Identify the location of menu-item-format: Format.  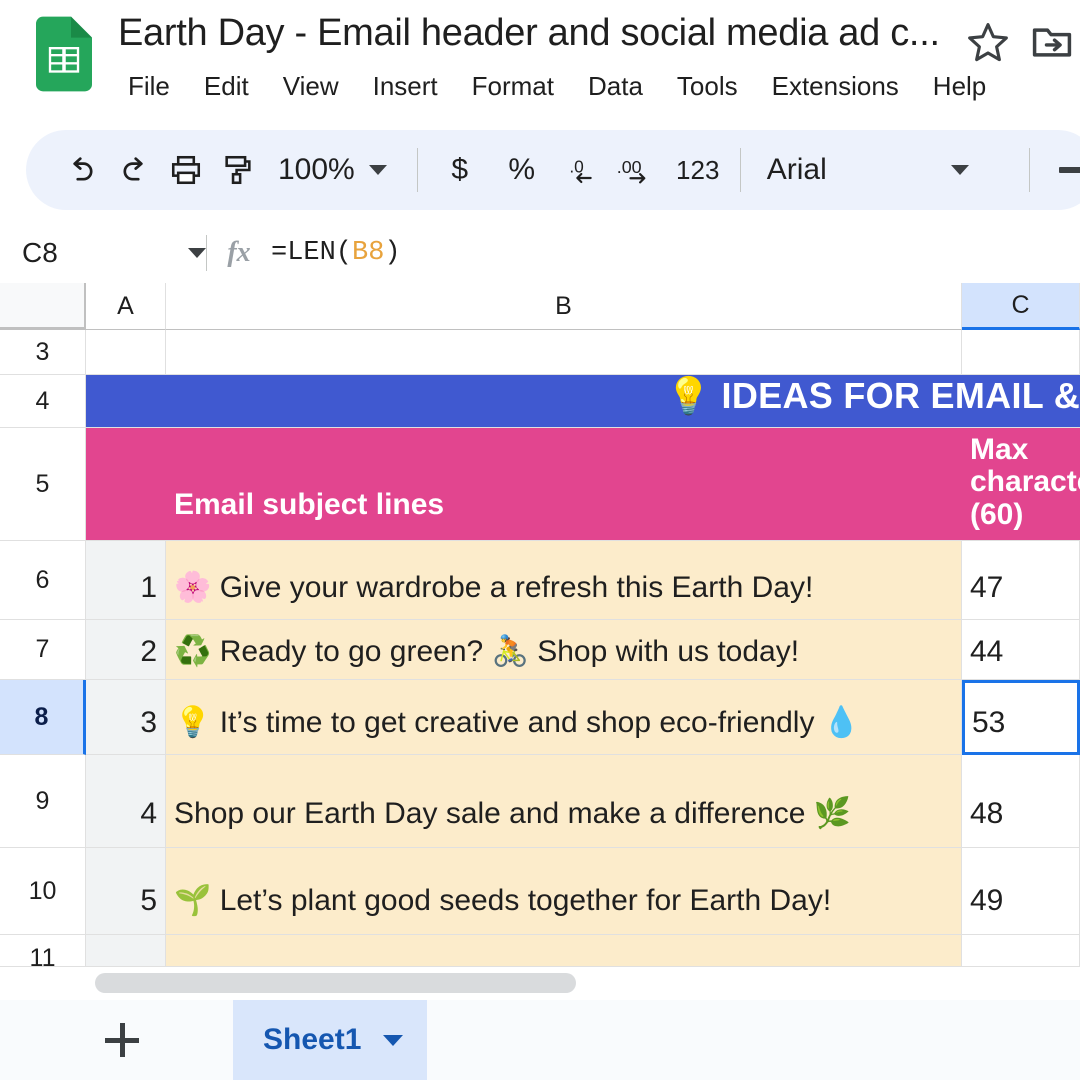
(513, 86).